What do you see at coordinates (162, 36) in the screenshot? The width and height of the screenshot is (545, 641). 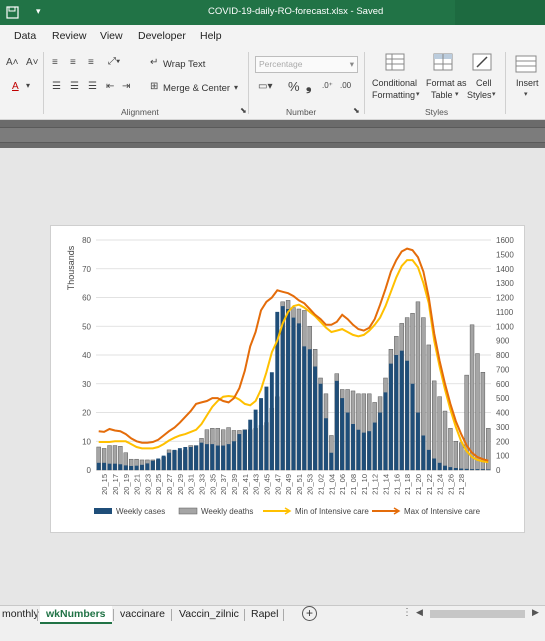 I see `tab-developer: Developer` at bounding box center [162, 36].